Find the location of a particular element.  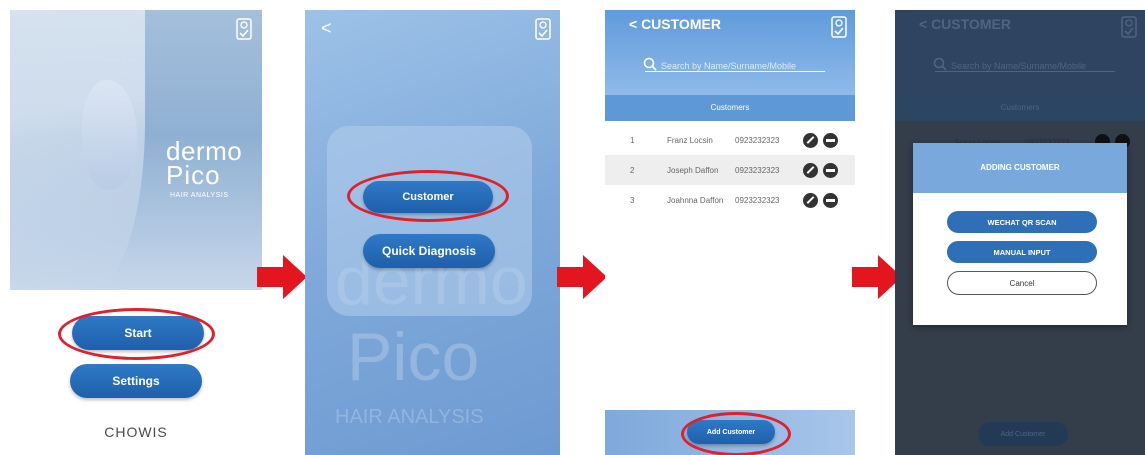

customer-button: Customer is located at coordinates (428, 197).